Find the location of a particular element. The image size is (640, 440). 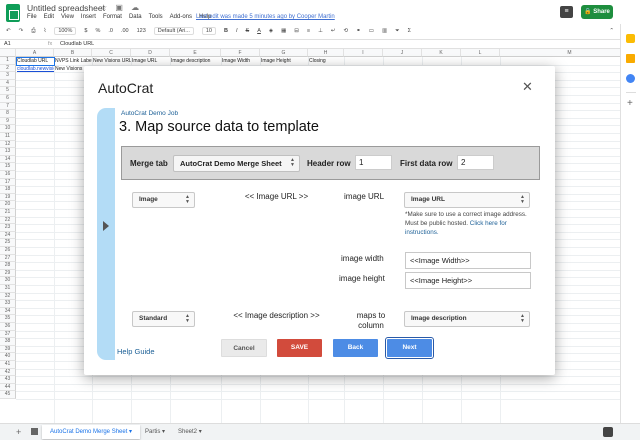

row-header: 17 is located at coordinates (8, 182).